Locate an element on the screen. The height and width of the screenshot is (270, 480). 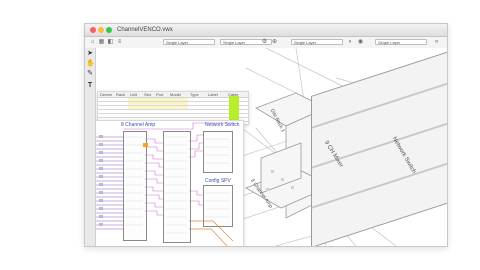
table-header-model: Model is located at coordinates (175, 94).